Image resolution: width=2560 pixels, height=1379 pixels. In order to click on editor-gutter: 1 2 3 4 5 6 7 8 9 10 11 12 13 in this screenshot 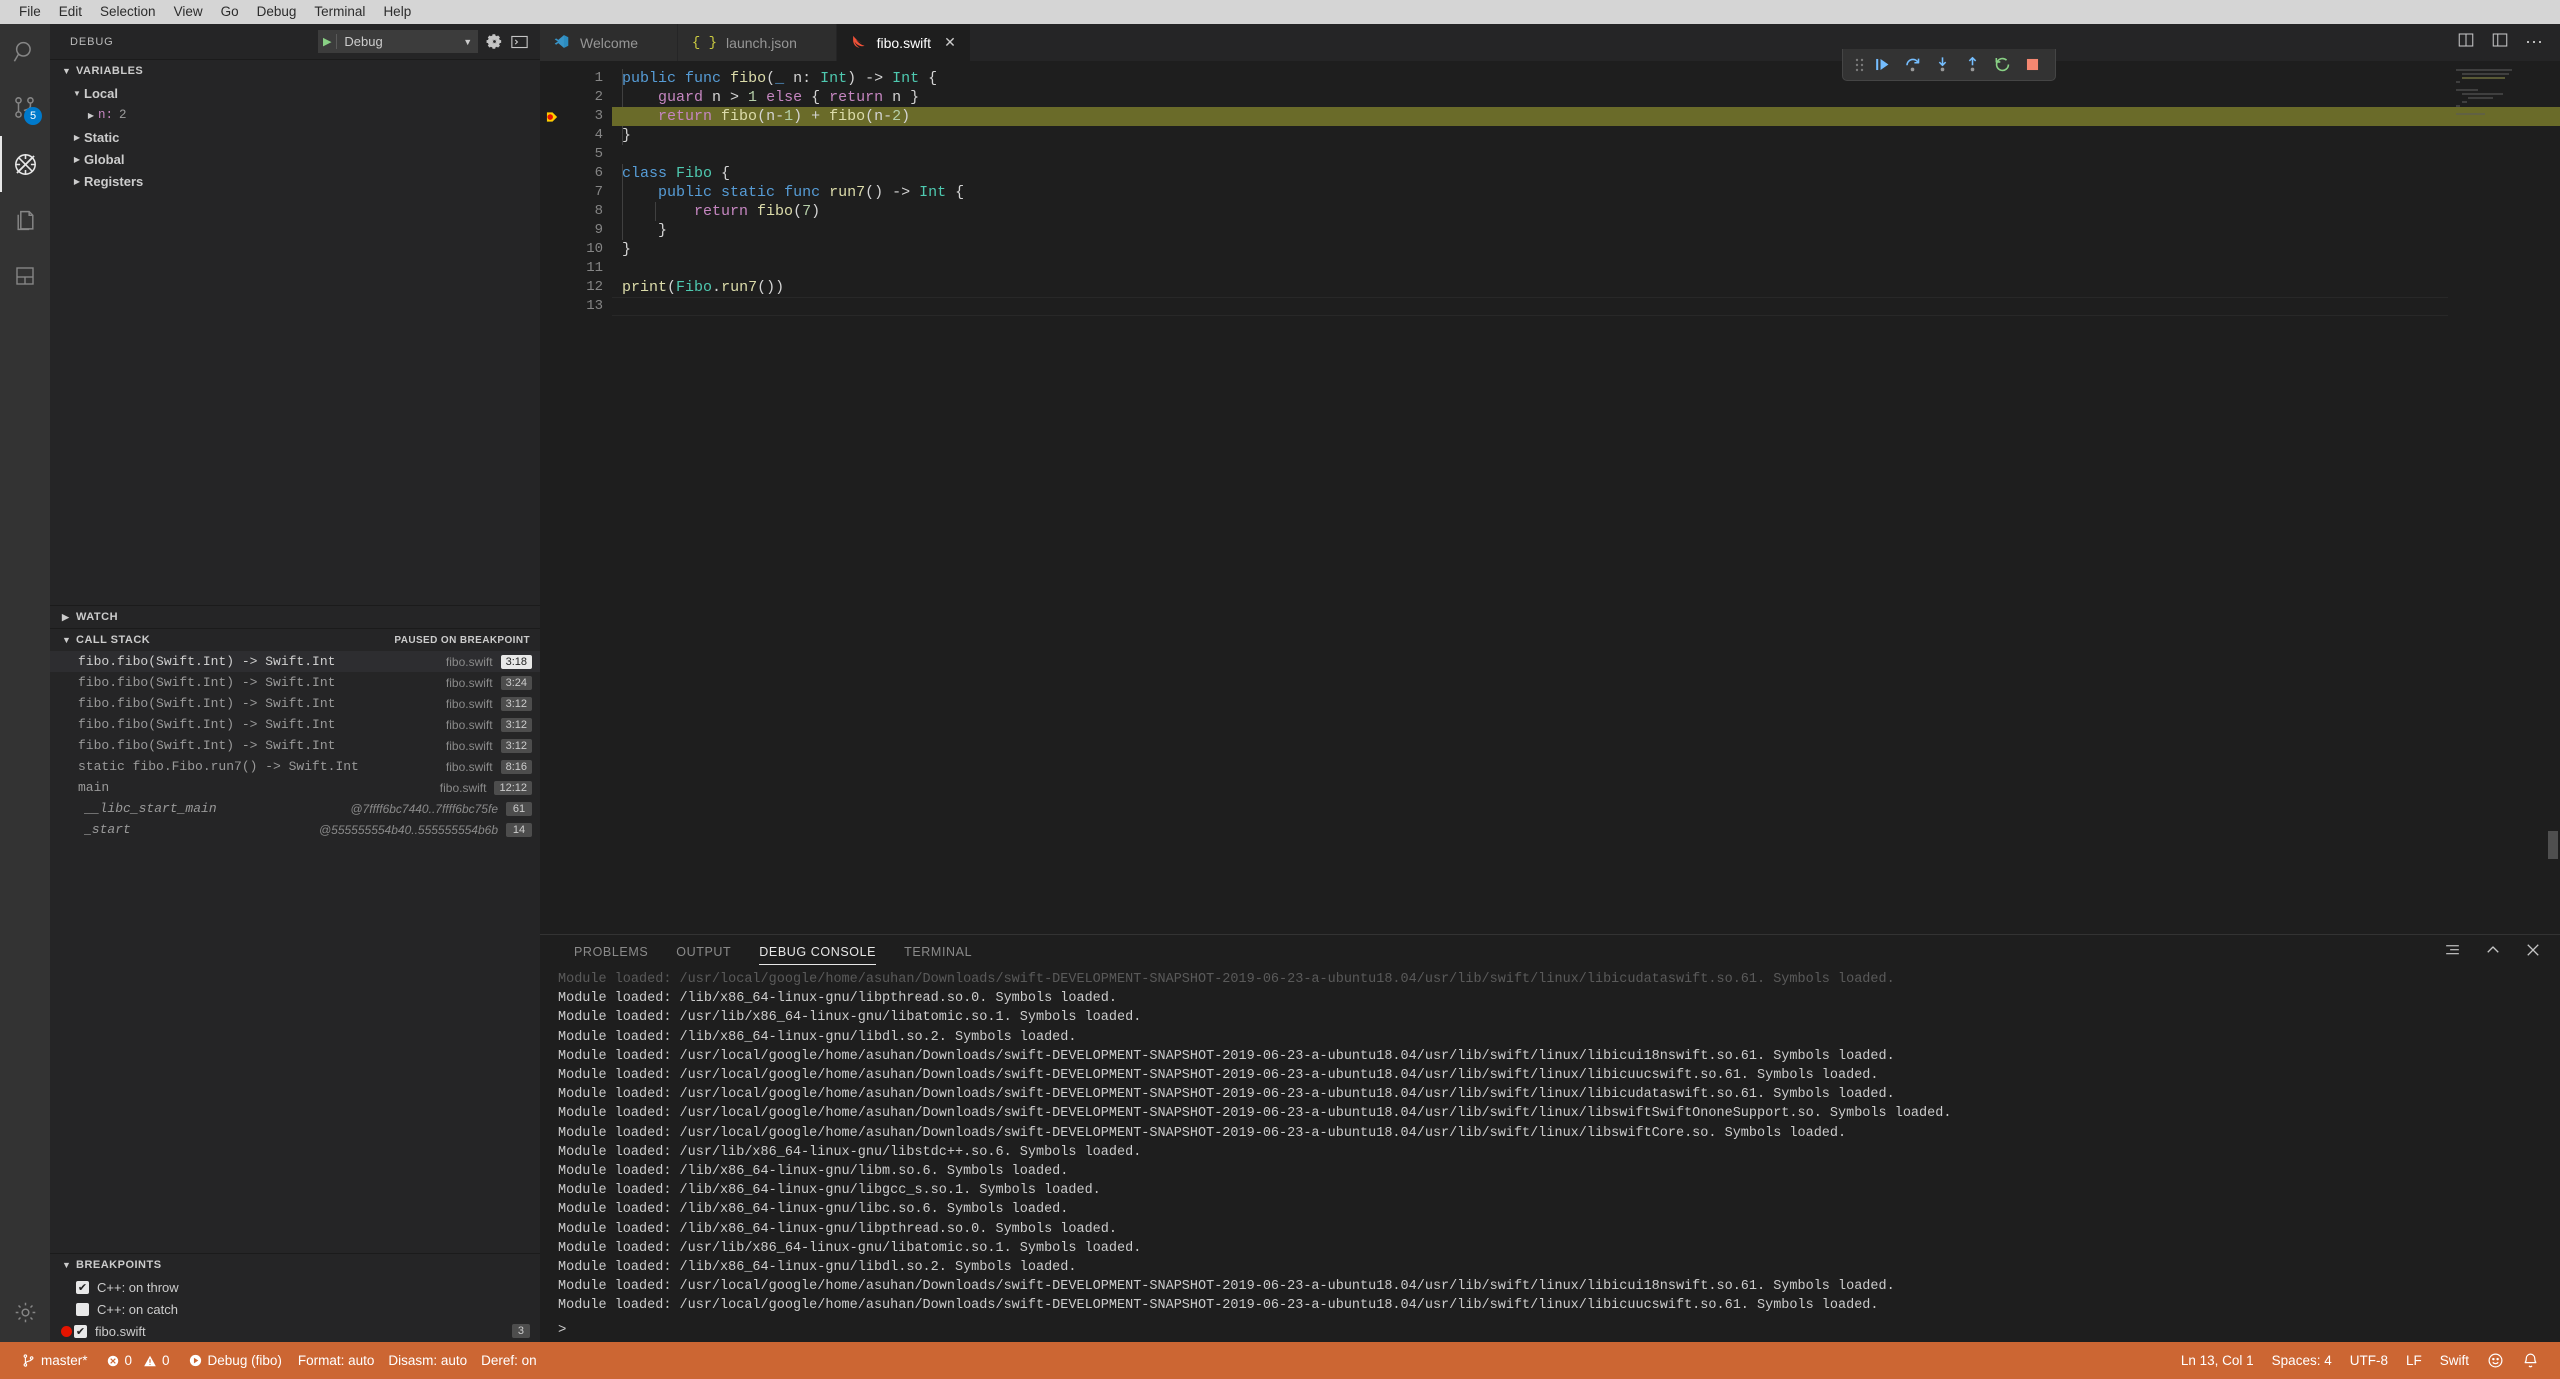, I will do `click(576, 192)`.